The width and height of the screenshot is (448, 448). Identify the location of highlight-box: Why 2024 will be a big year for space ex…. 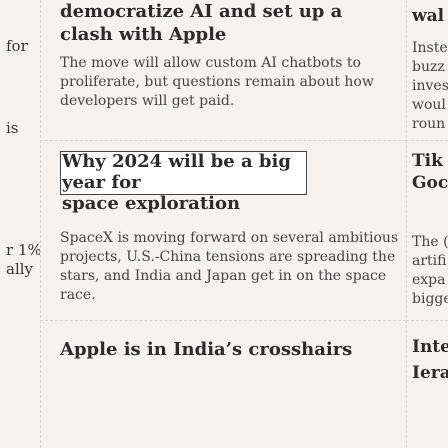
(183, 182).